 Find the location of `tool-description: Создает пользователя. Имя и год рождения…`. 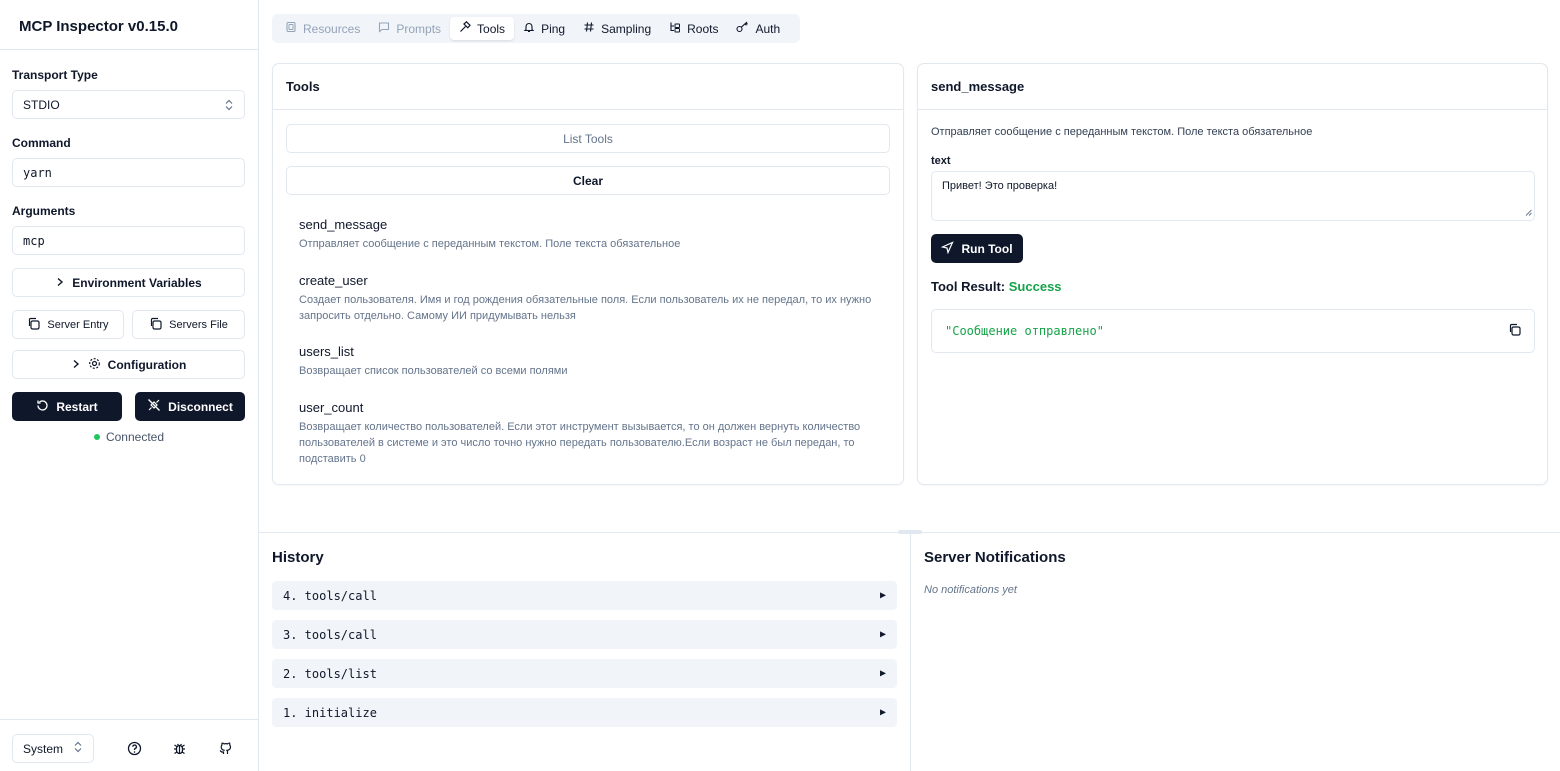

tool-description: Создает пользователя. Имя и год рождения… is located at coordinates (585, 308).